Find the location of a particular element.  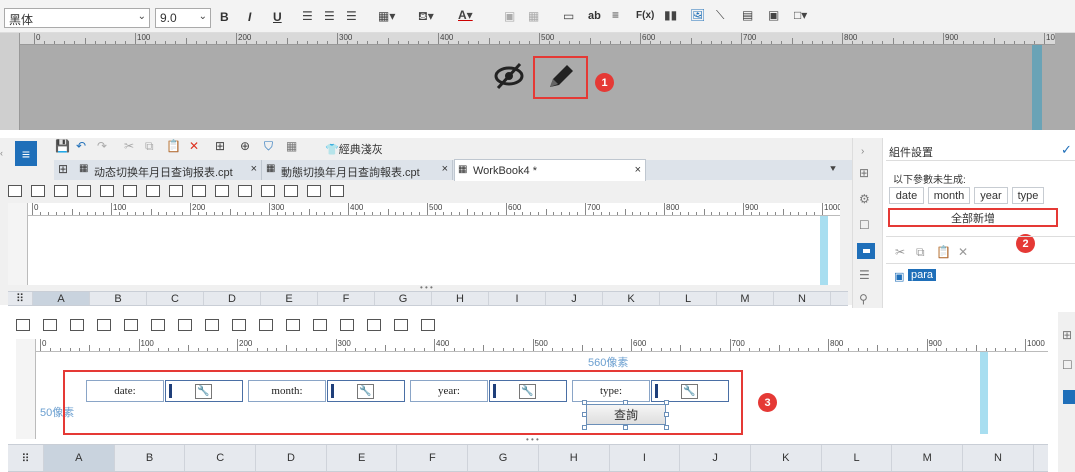

align-left-icon: ☰ is located at coordinates (307, 16).